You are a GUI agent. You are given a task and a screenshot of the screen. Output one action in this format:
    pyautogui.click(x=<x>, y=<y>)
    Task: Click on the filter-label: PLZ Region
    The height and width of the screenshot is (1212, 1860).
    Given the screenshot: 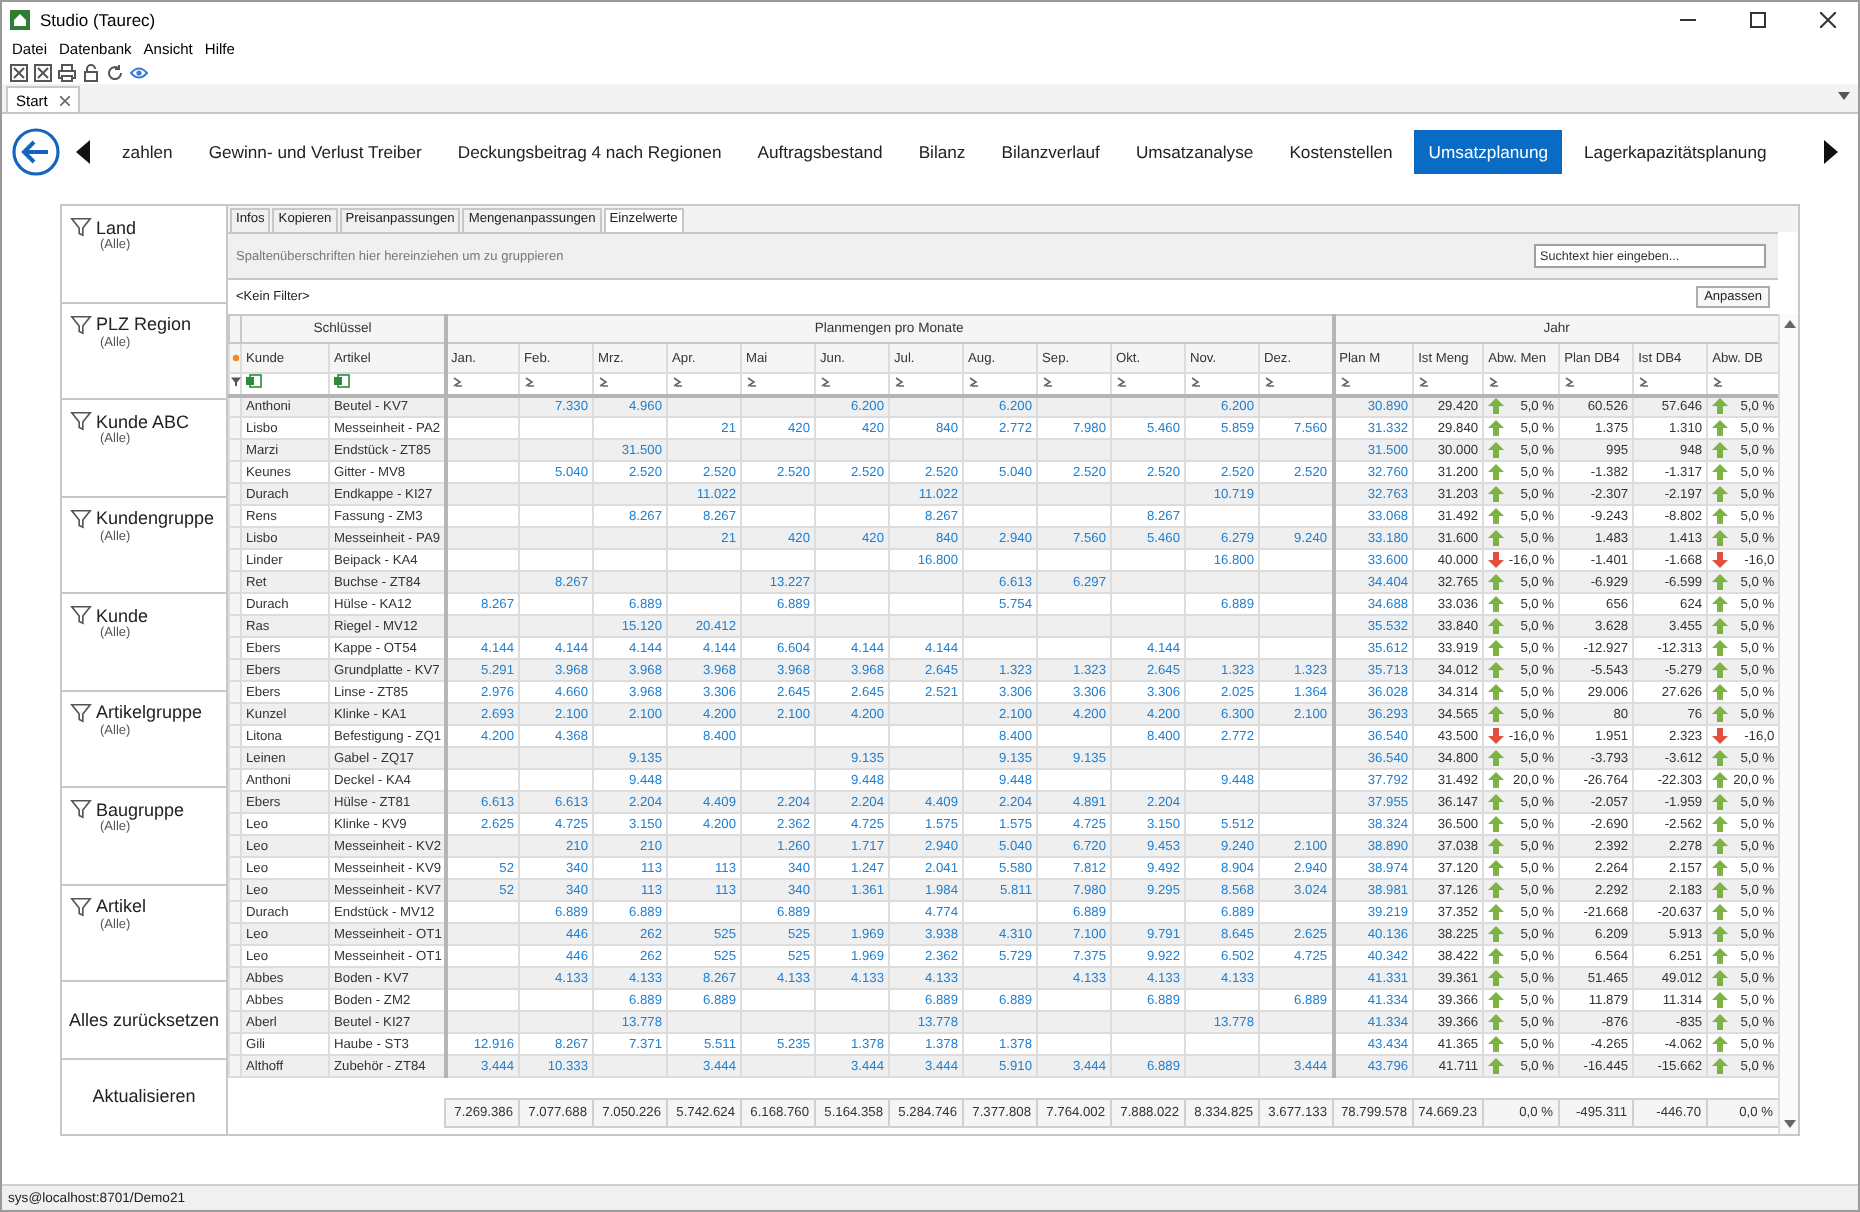 What is the action you would take?
    pyautogui.click(x=144, y=324)
    